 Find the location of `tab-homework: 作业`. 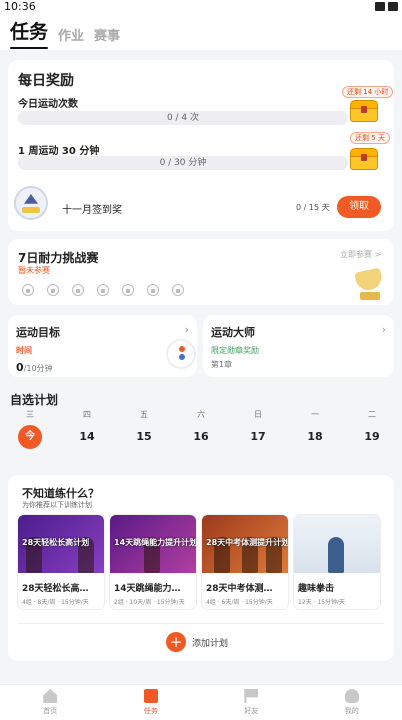

tab-homework: 作业 is located at coordinates (71, 34).